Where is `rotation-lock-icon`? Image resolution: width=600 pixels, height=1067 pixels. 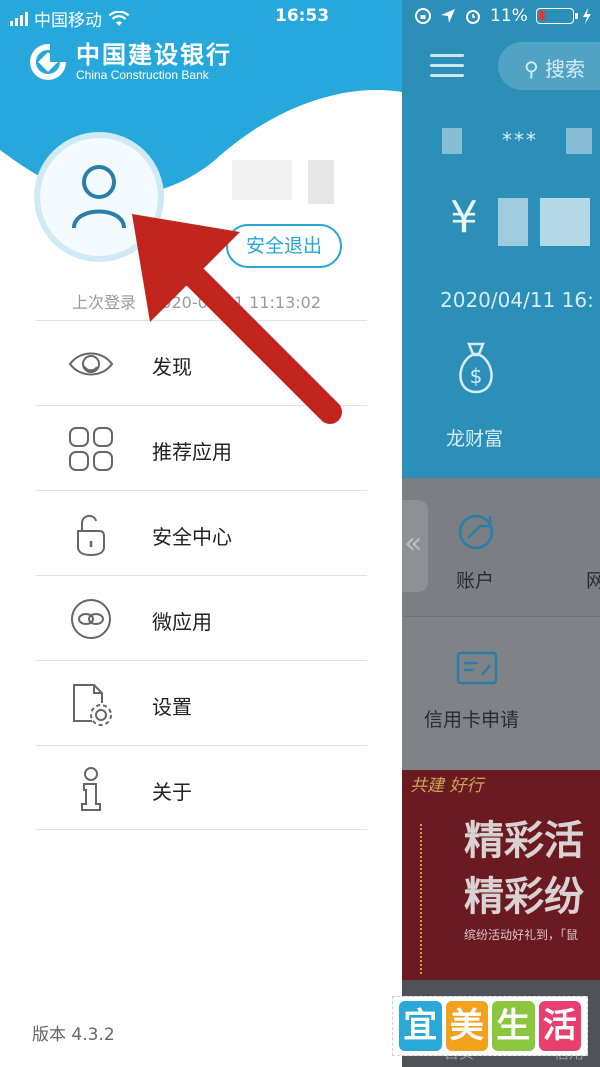 rotation-lock-icon is located at coordinates (423, 16).